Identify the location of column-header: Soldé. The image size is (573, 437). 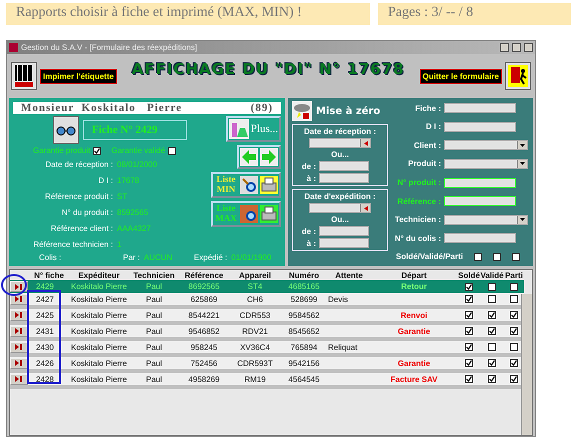
(469, 275).